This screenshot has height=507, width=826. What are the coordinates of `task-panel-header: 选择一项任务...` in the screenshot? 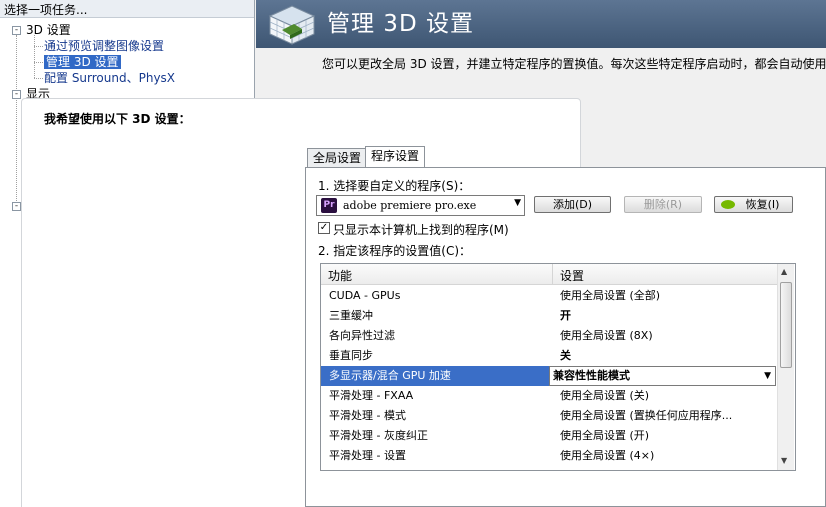 It's located at (127, 9).